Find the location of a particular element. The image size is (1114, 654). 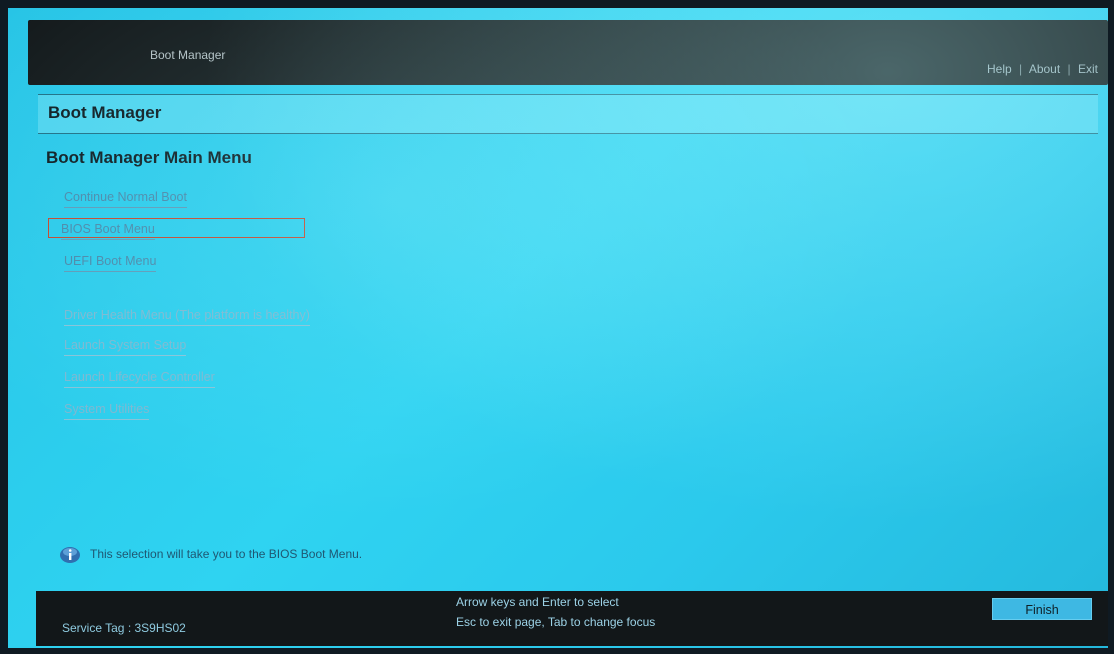

service-tag: Service Tag : 3S9HS02 is located at coordinates (124, 628).